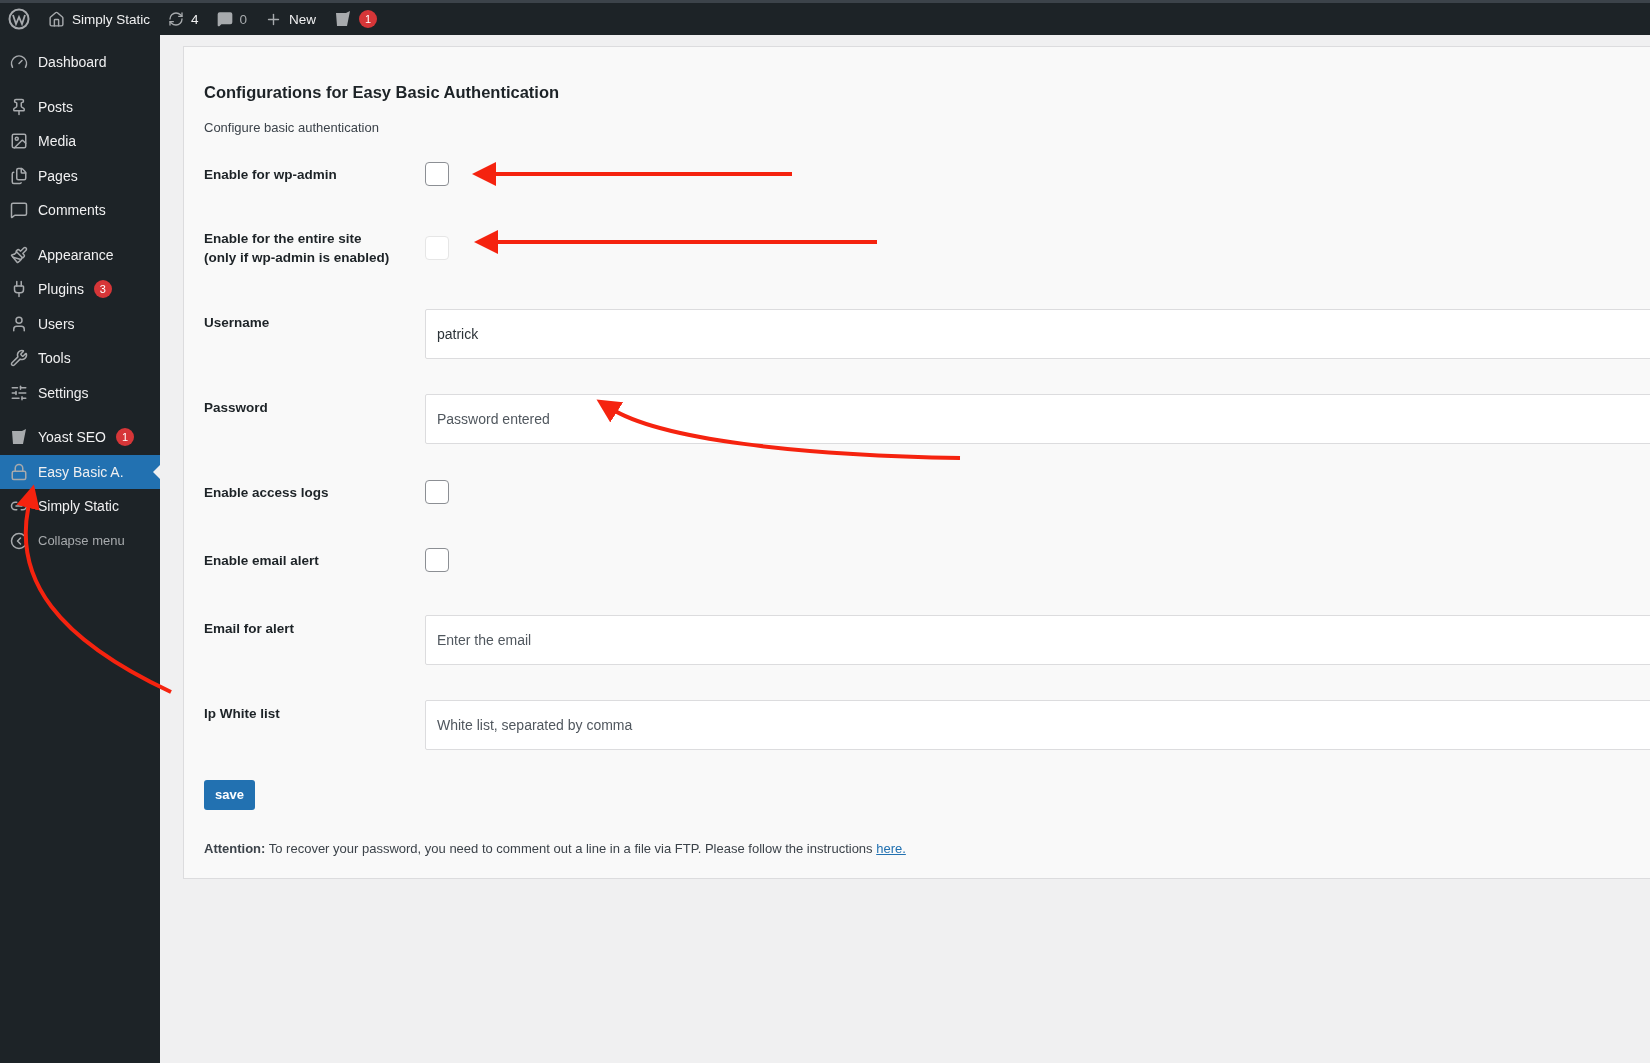 The width and height of the screenshot is (1650, 1063). I want to click on menu-item: Easy Basic A., so click(80, 471).